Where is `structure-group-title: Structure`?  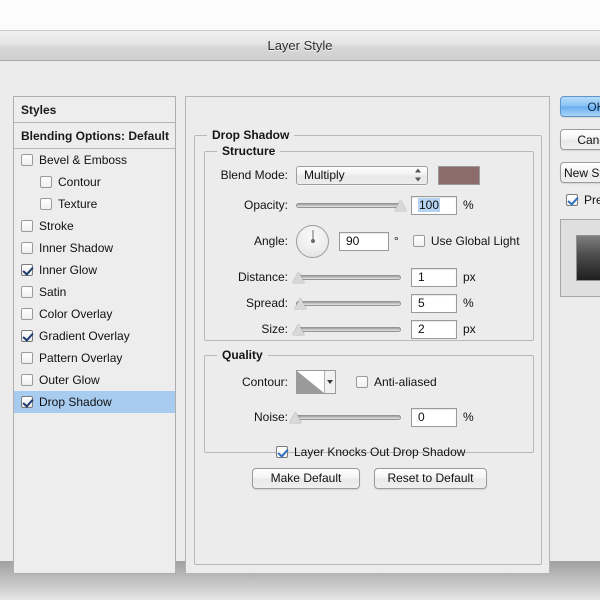
structure-group-title: Structure is located at coordinates (249, 151).